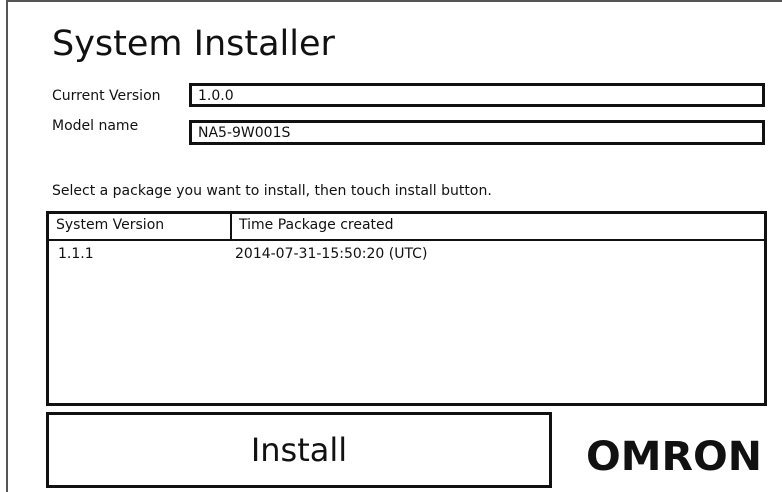 The height and width of the screenshot is (492, 782). What do you see at coordinates (299, 450) in the screenshot?
I see `install-button: Install` at bounding box center [299, 450].